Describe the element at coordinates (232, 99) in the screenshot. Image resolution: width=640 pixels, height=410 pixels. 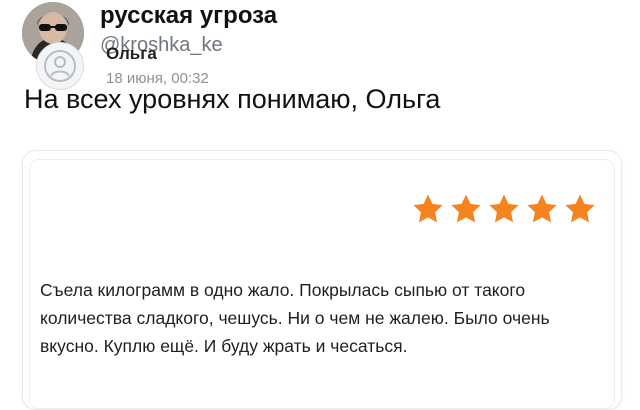
I see `tweet-text: На всех уровнях понимаю, Ольга` at that location.